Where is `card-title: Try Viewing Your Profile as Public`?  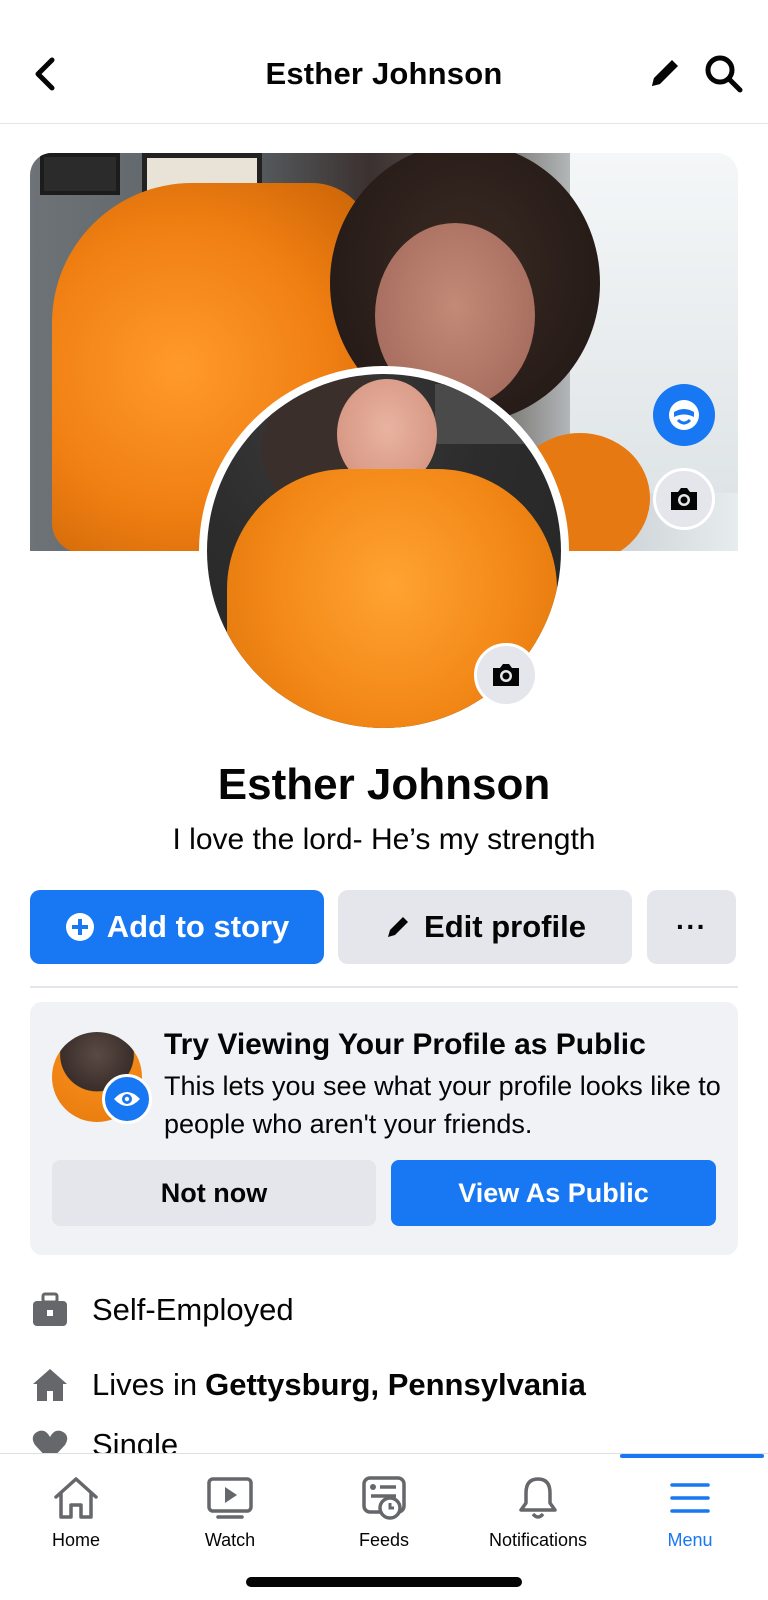
card-title: Try Viewing Your Profile as Public is located at coordinates (405, 1044).